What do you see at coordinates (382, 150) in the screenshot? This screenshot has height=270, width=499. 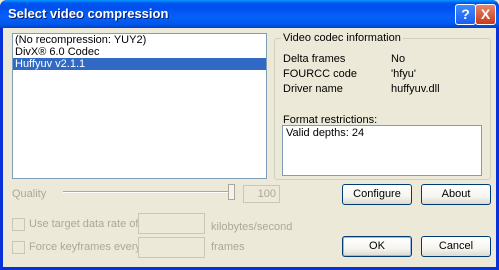 I see `format-restrictions-box: Valid depths: 24` at bounding box center [382, 150].